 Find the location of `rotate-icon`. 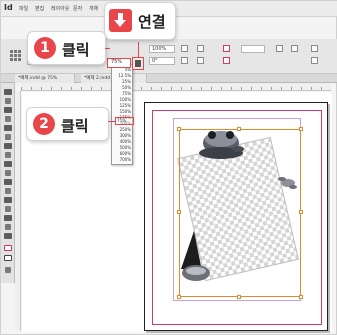

rotate-icon is located at coordinates (184, 48).